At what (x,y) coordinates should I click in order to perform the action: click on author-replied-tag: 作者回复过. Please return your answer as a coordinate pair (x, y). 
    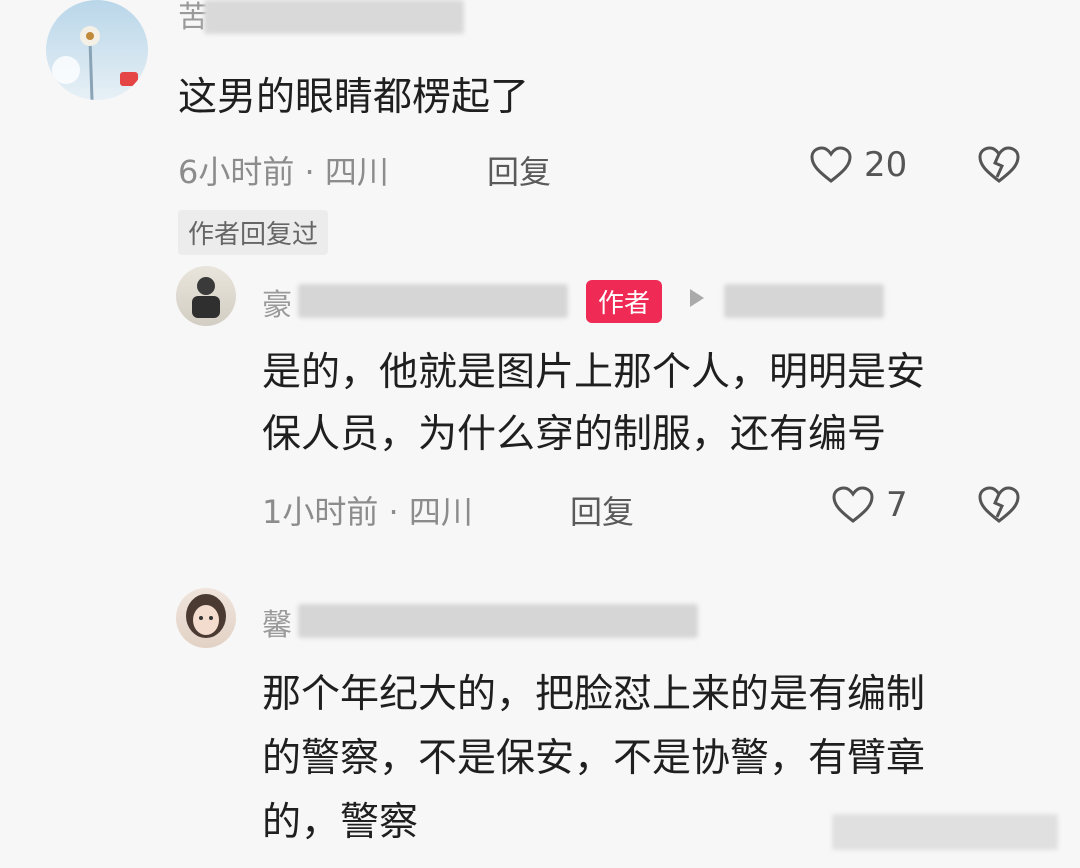
    Looking at the image, I should click on (253, 232).